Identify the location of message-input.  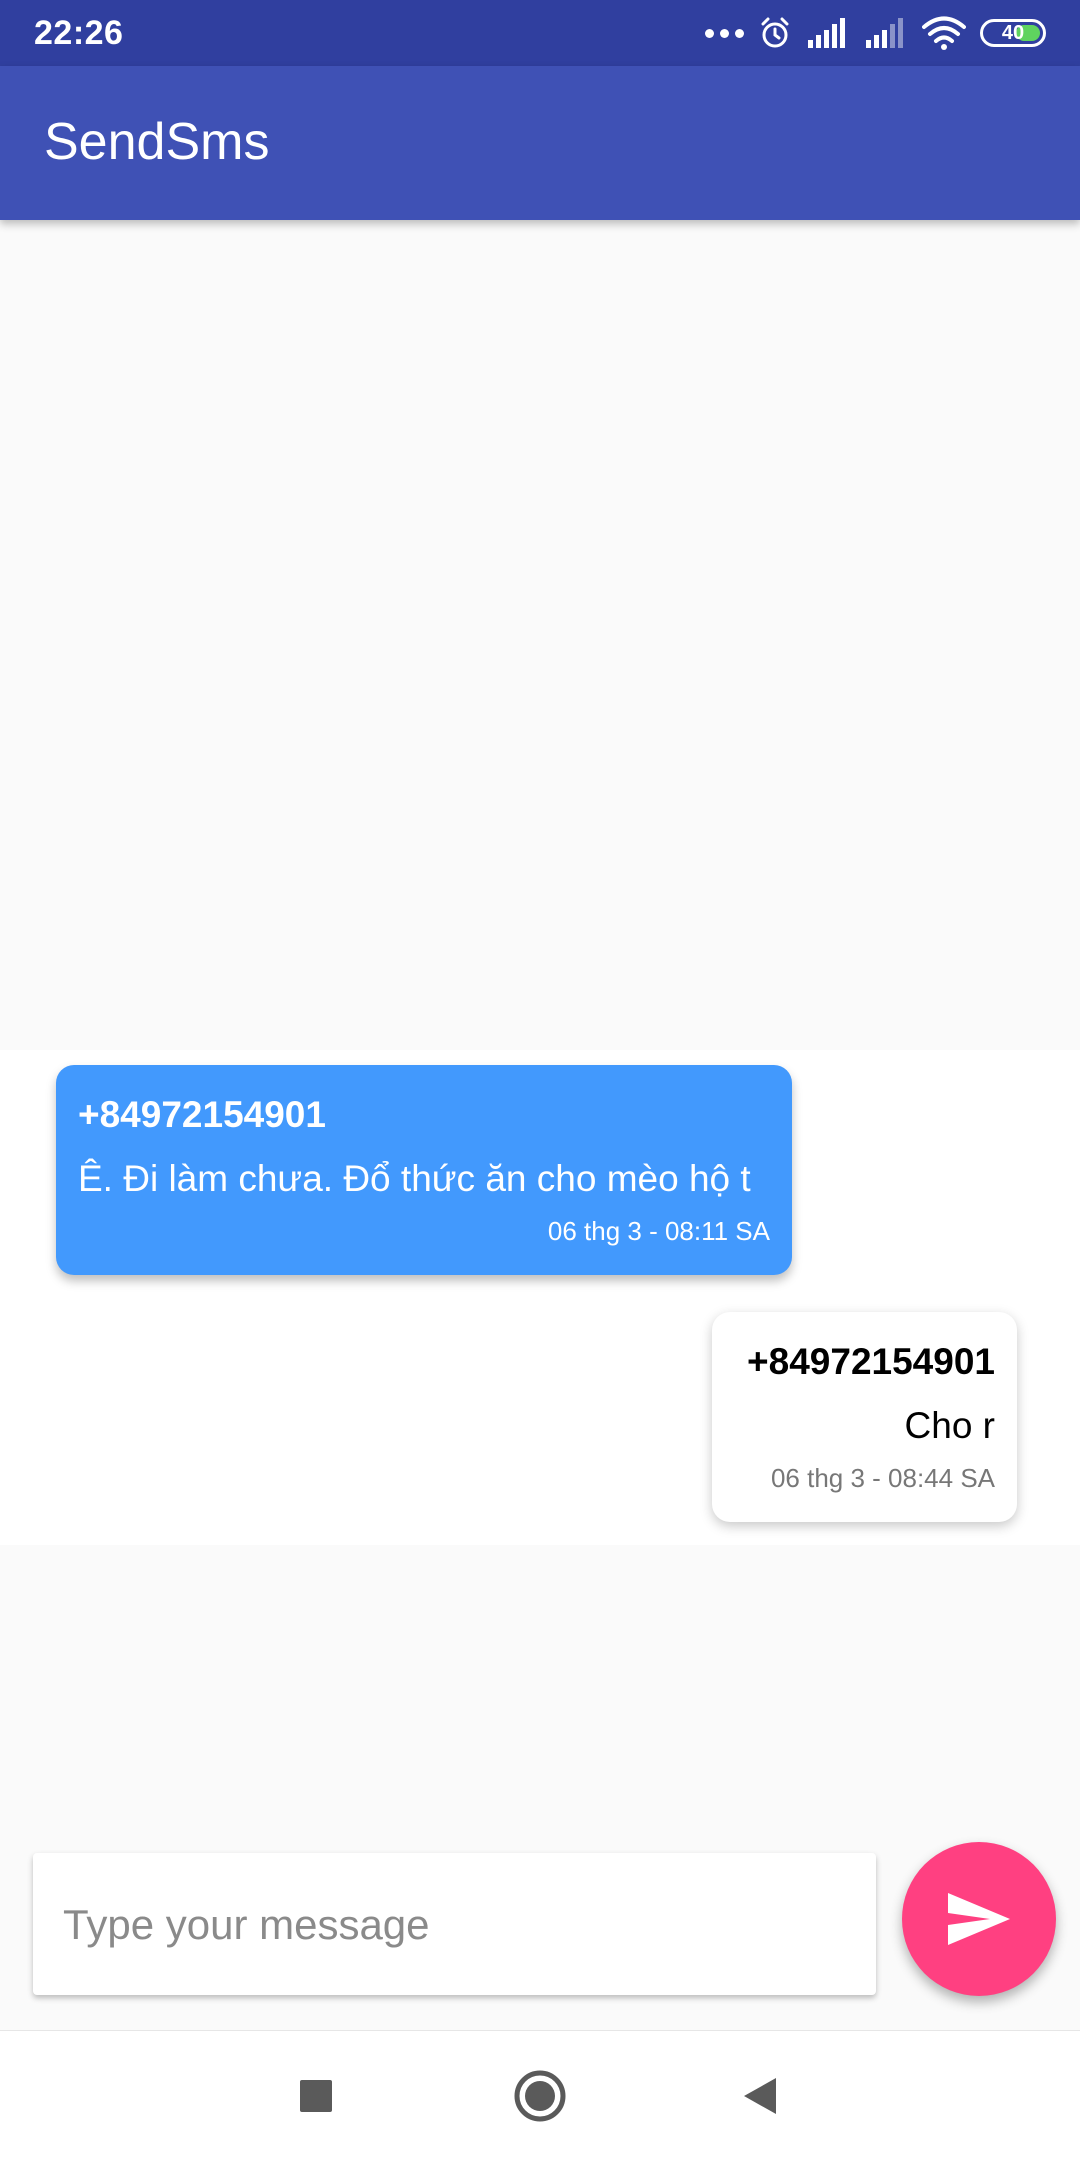
(458, 1925).